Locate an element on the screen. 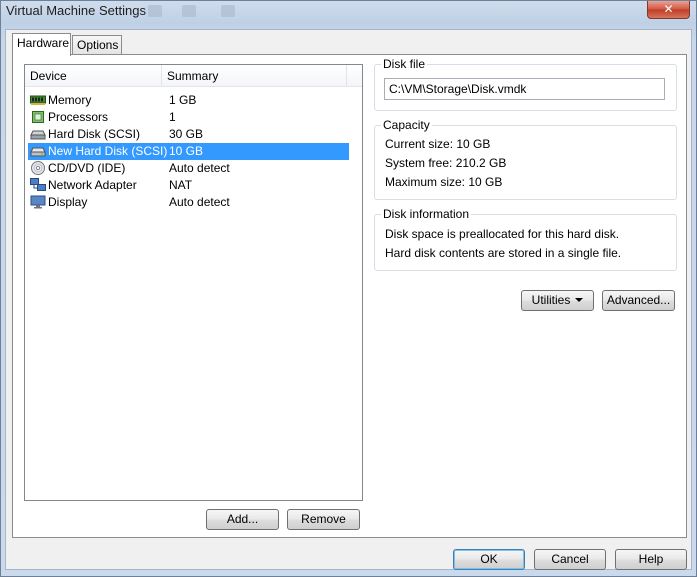  device-cell: Hard Disk (SCSI) is located at coordinates (85, 134).